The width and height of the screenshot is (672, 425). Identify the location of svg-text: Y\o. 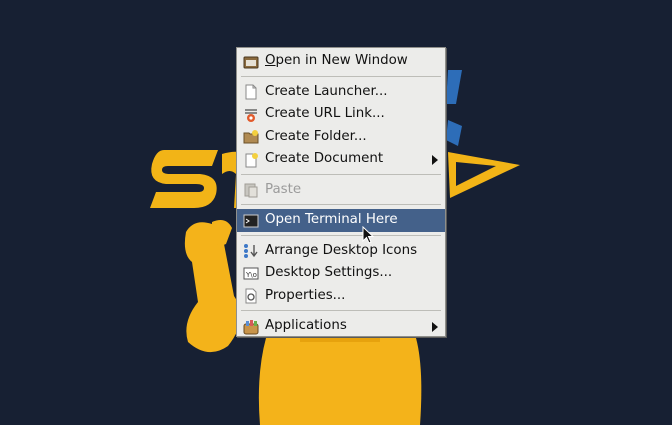
(251, 275).